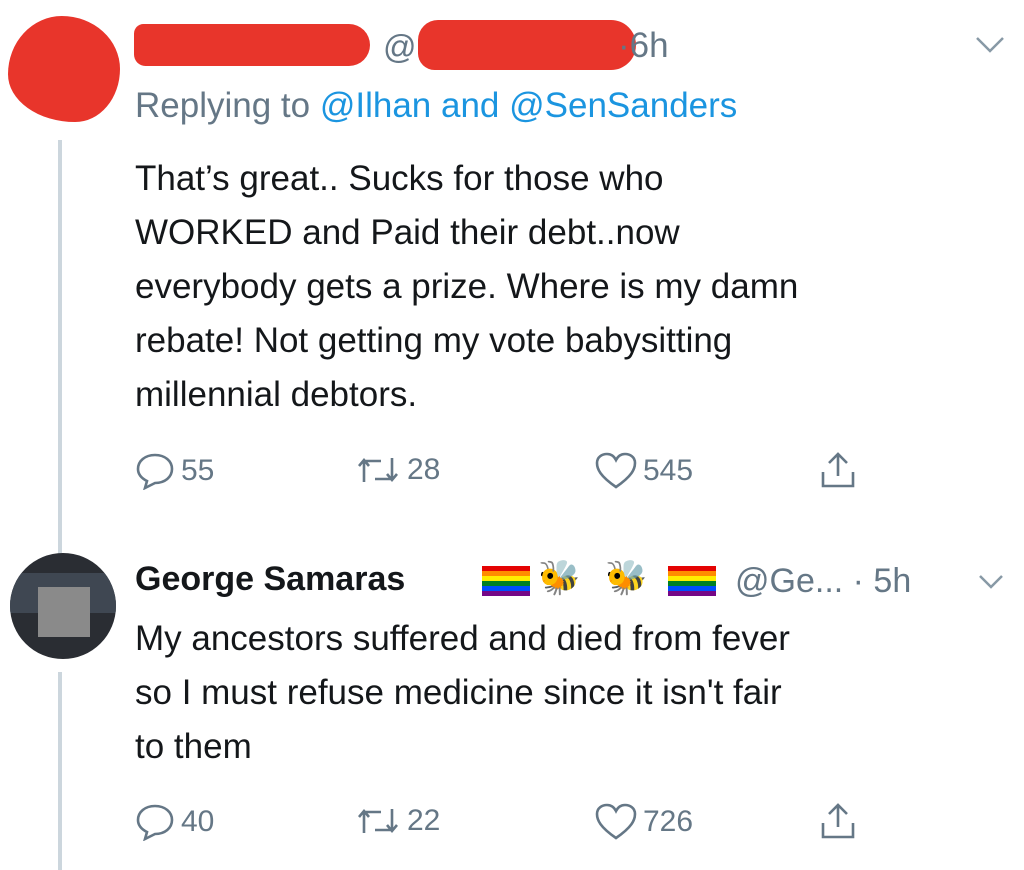 The height and width of the screenshot is (870, 1024). Describe the element at coordinates (227, 105) in the screenshot. I see `replying-prefix: Replying to` at that location.